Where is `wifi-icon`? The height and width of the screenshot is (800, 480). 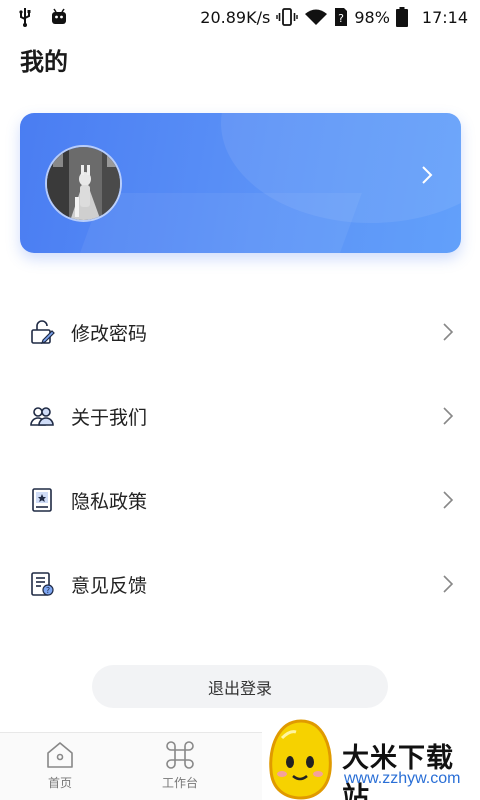
wifi-icon is located at coordinates (316, 17).